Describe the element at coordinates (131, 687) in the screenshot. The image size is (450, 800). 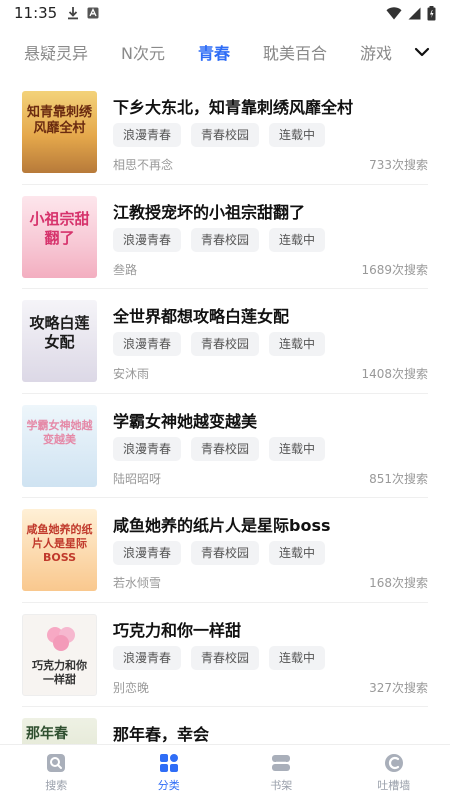
I see `book-author: 别恋晚` at that location.